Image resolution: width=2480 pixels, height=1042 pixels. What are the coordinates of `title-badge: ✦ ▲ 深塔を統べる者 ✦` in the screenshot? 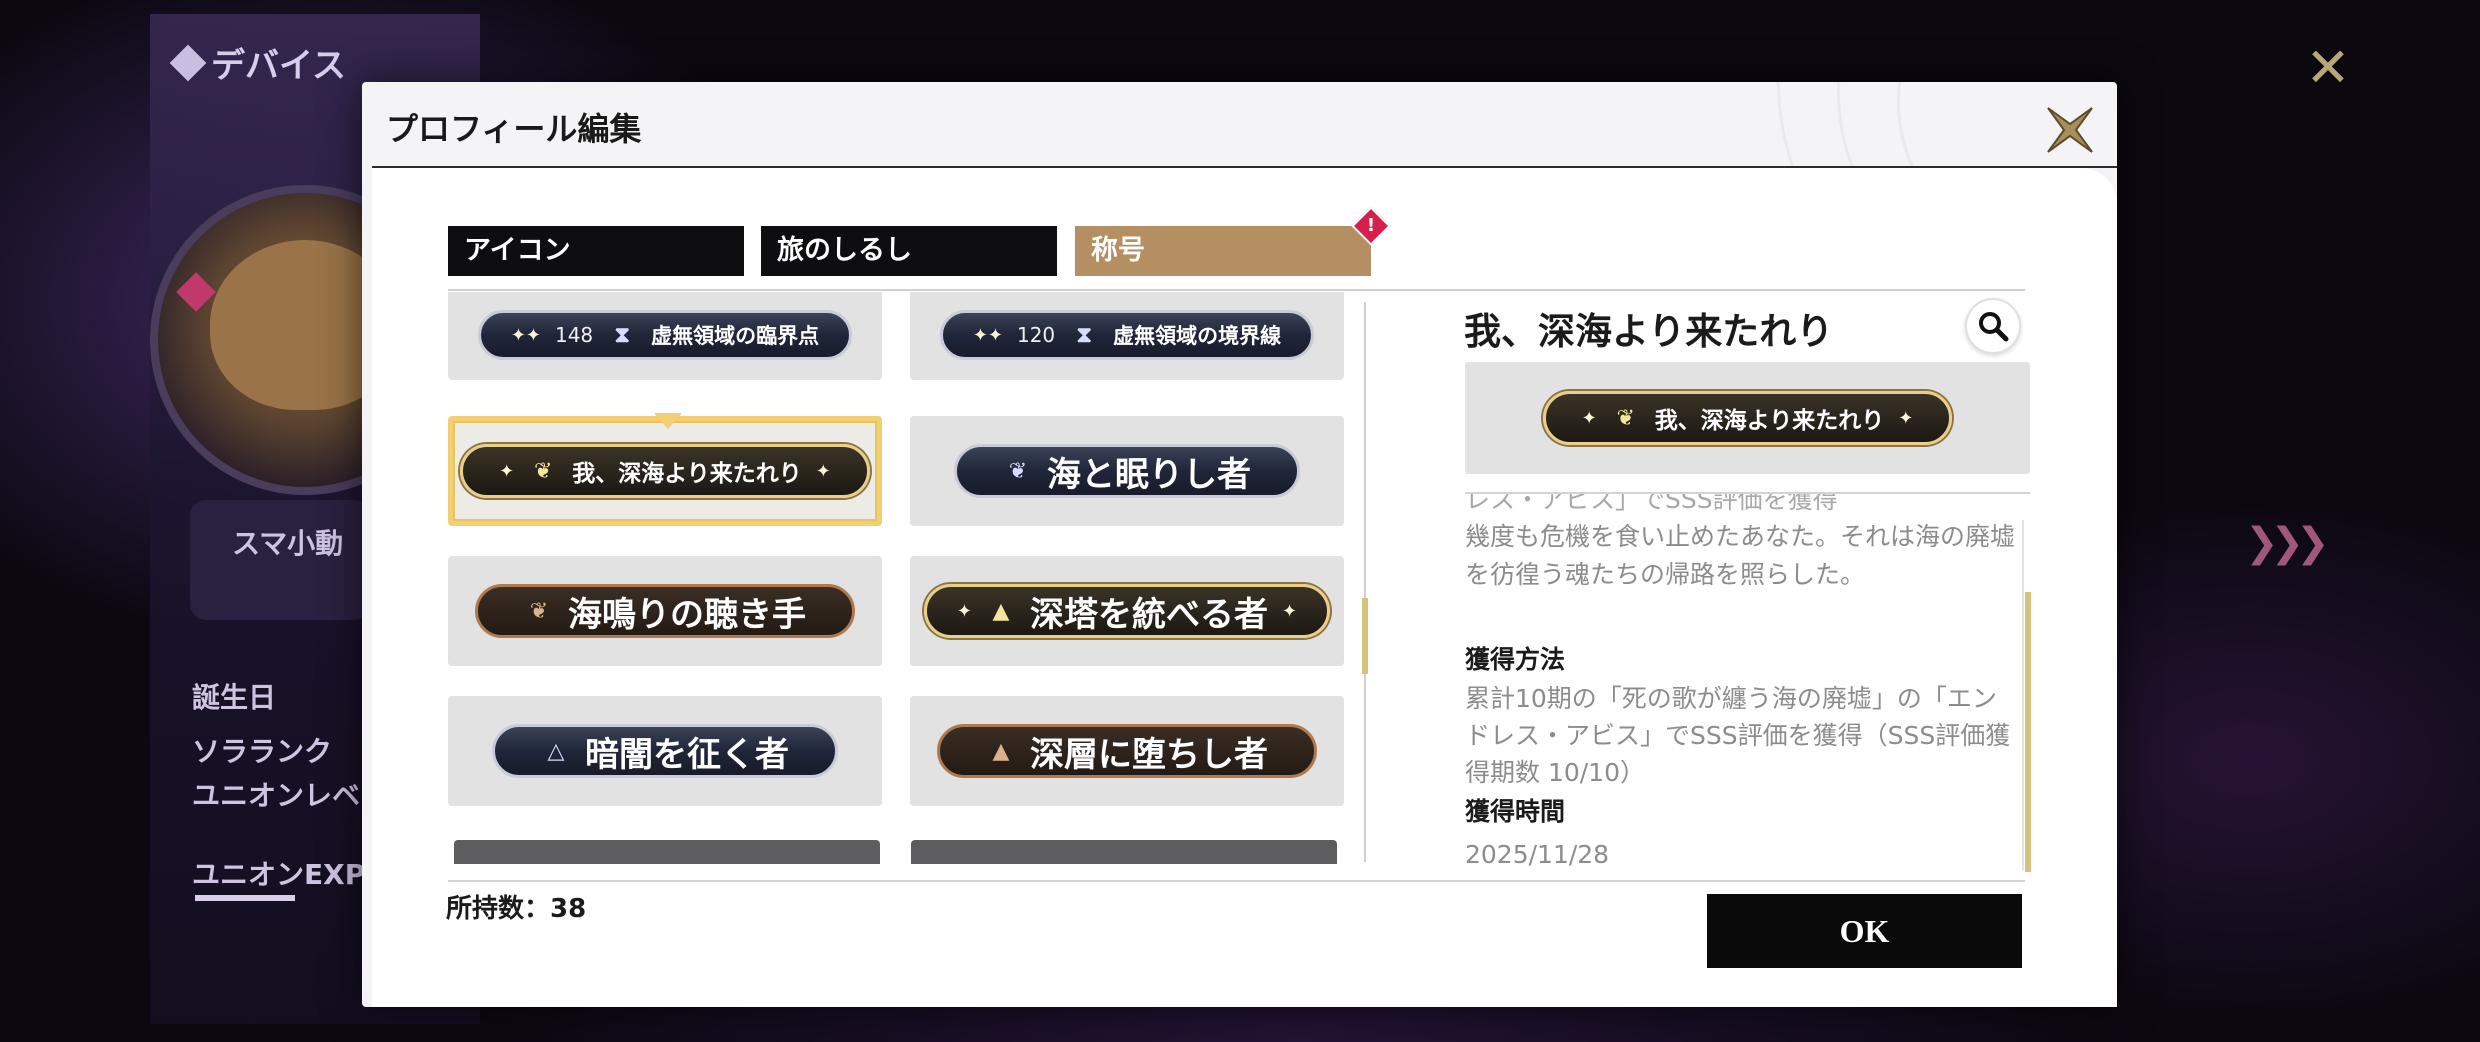 It's located at (1127, 611).